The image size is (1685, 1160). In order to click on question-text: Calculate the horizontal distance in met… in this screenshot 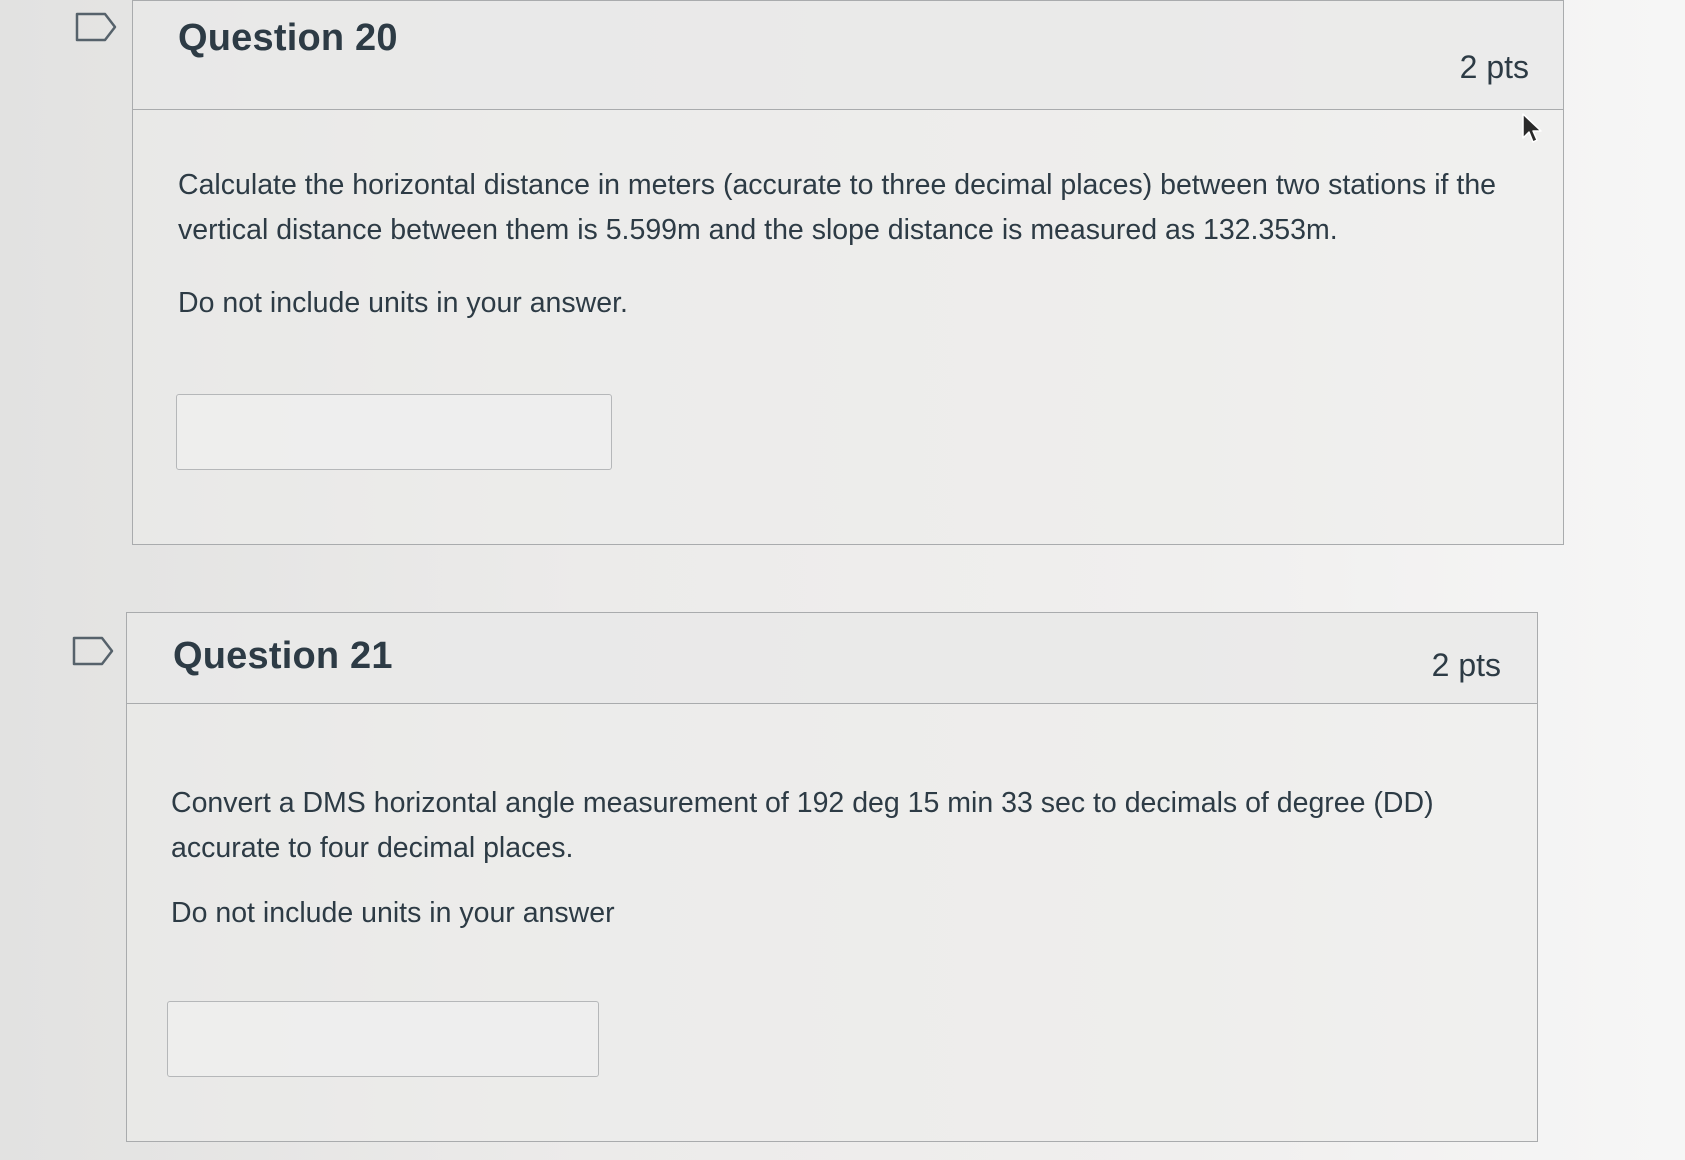, I will do `click(837, 207)`.